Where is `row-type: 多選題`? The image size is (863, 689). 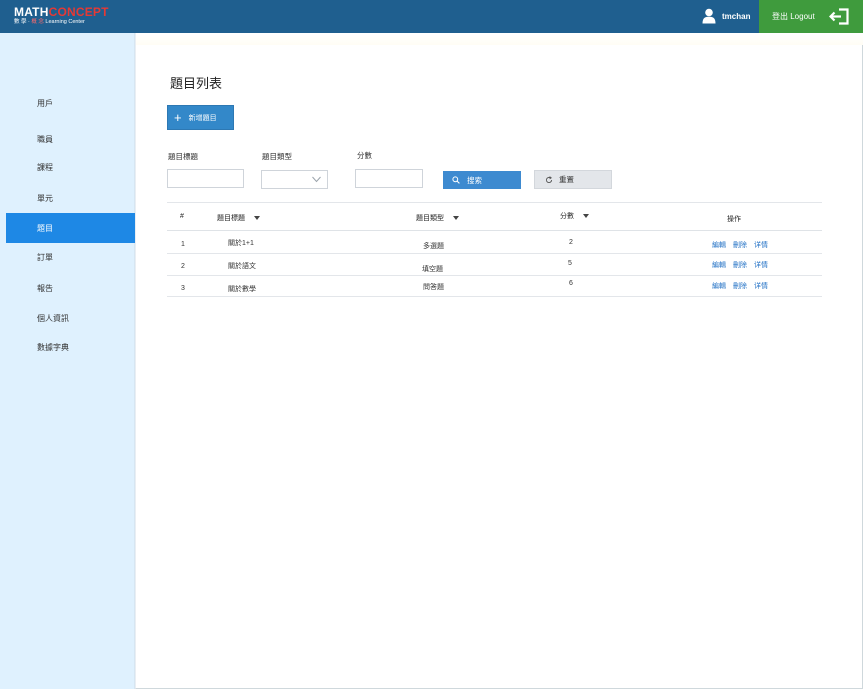 row-type: 多選題 is located at coordinates (433, 246).